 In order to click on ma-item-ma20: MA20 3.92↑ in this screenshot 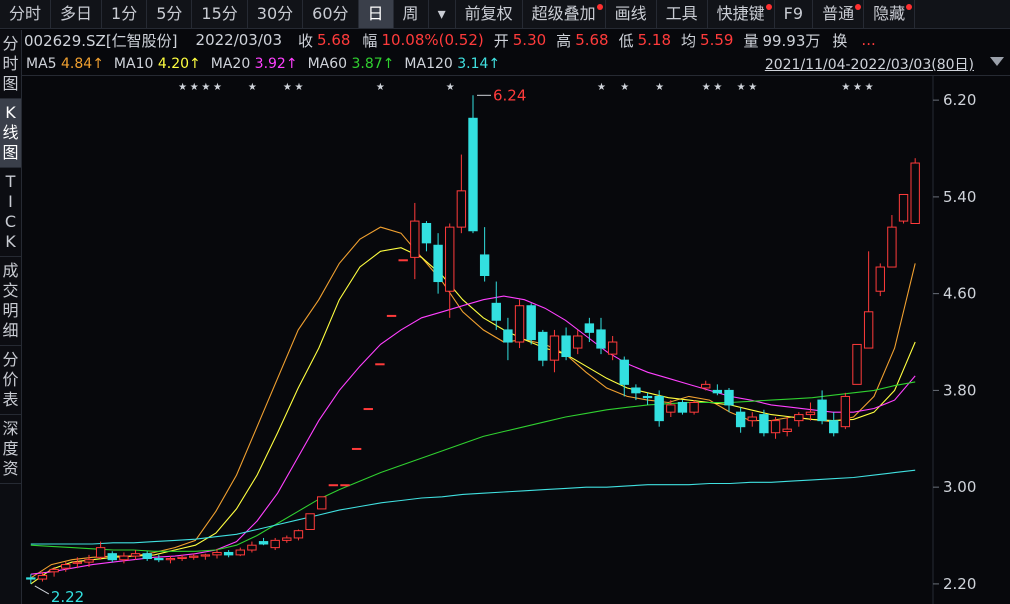, I will do `click(254, 64)`.